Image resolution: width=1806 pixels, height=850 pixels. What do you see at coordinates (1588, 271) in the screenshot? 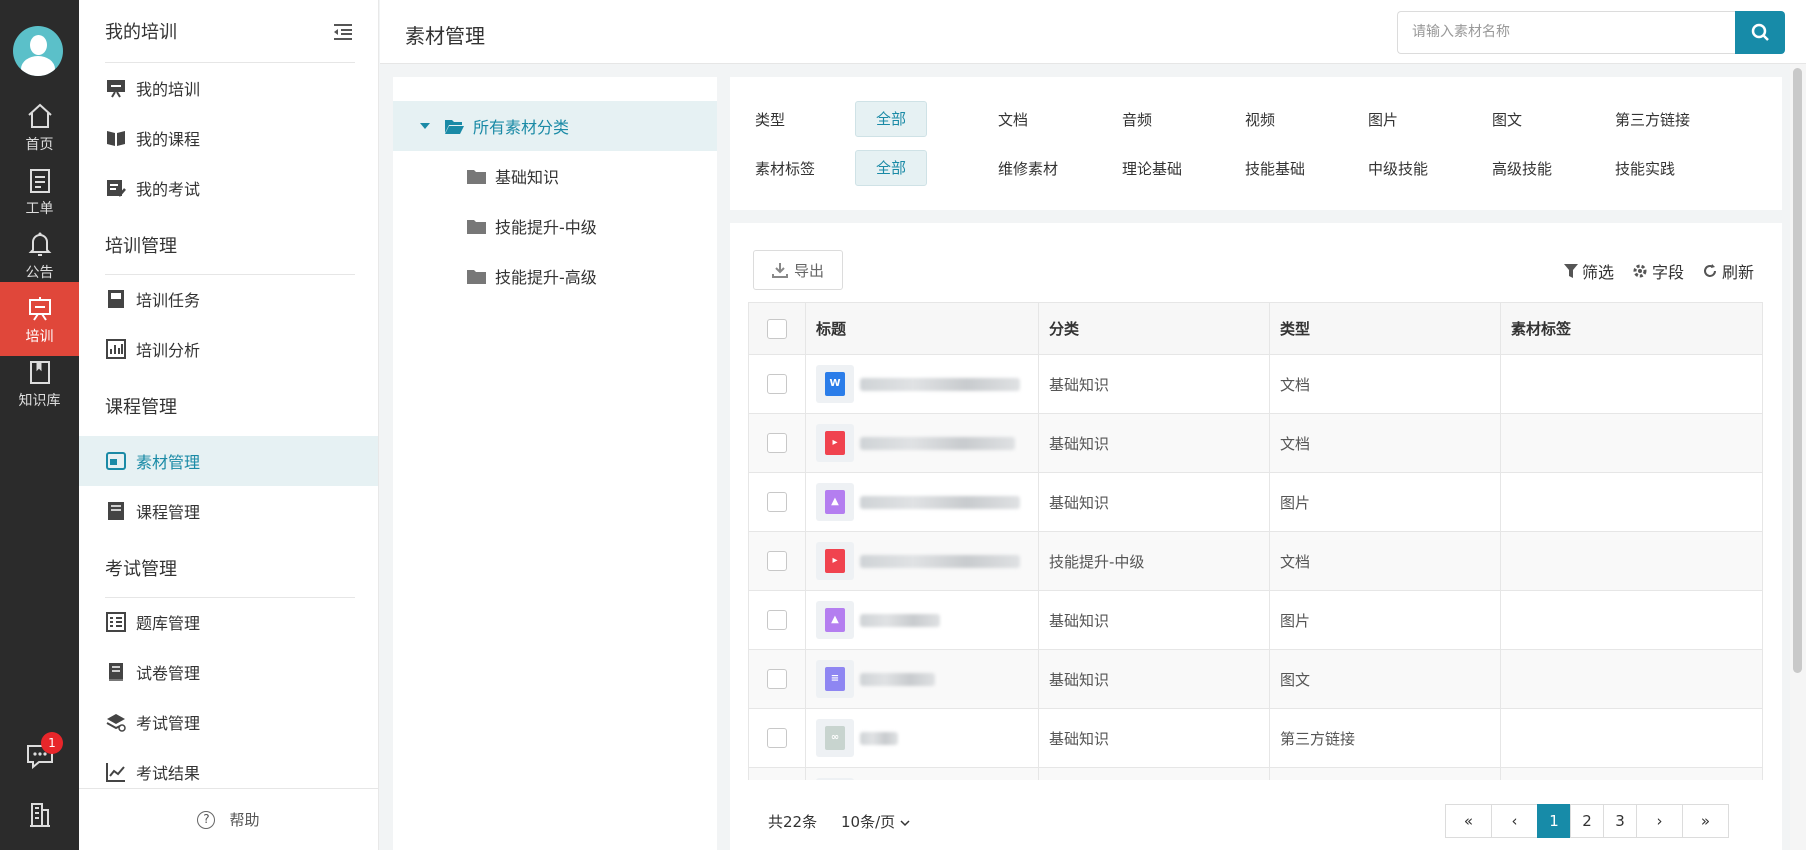
I see `filter-button: 筛选` at bounding box center [1588, 271].